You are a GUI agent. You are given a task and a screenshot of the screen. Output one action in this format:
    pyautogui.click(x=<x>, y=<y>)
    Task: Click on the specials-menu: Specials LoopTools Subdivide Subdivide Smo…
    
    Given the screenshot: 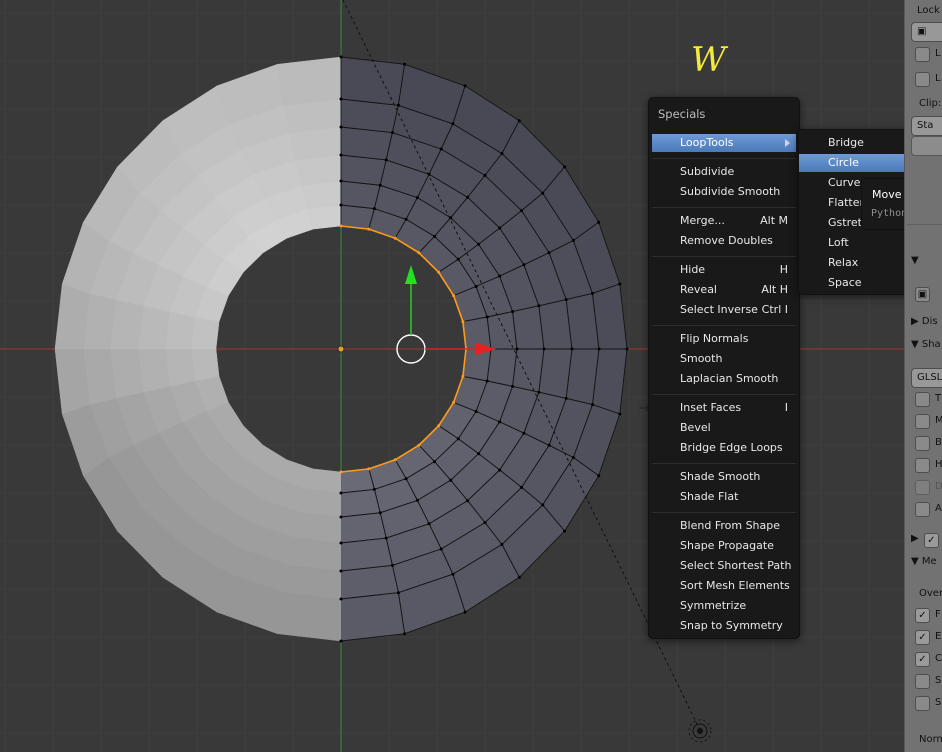 What is the action you would take?
    pyautogui.click(x=724, y=368)
    